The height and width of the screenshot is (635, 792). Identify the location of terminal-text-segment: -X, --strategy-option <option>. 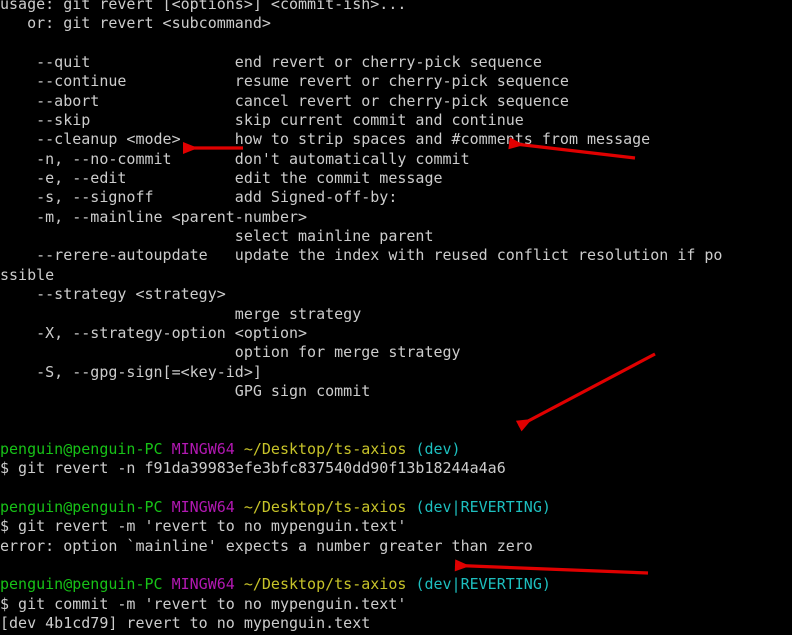
(154, 332).